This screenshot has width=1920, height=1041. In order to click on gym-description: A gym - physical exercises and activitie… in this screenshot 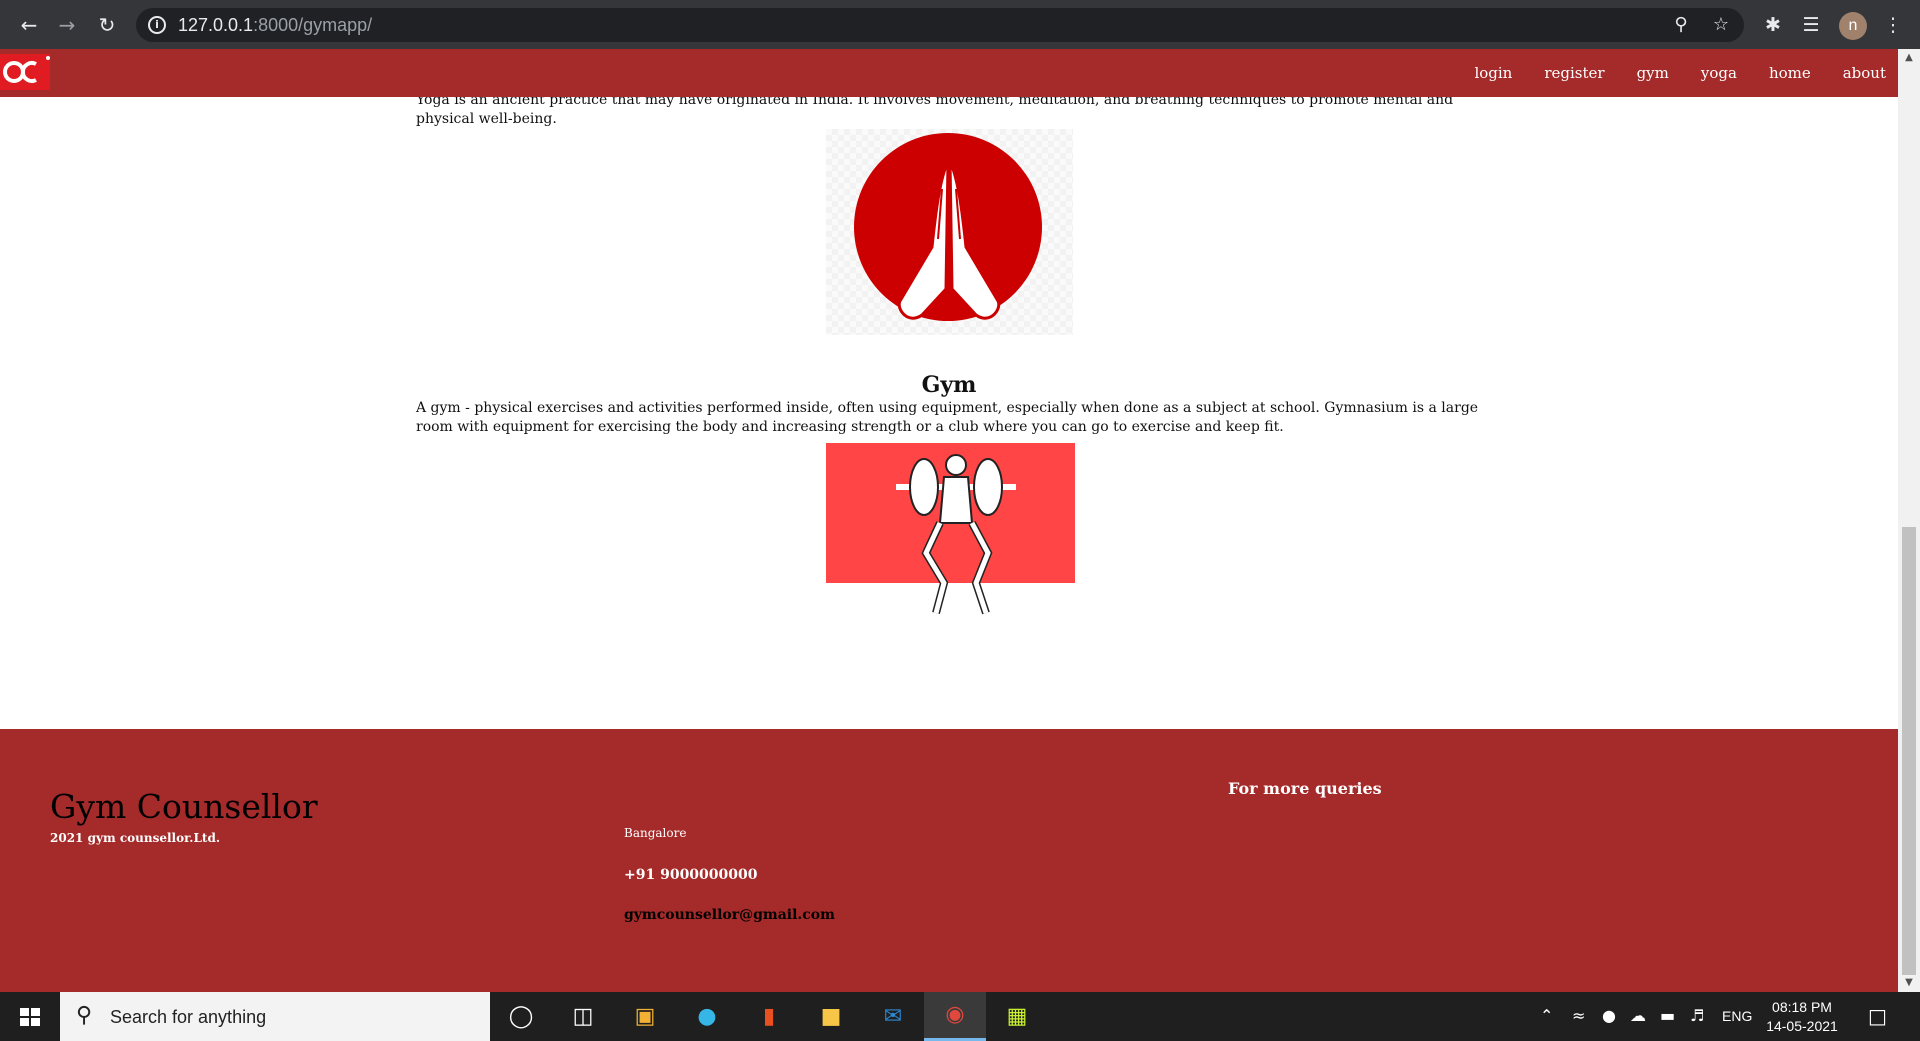, I will do `click(947, 417)`.